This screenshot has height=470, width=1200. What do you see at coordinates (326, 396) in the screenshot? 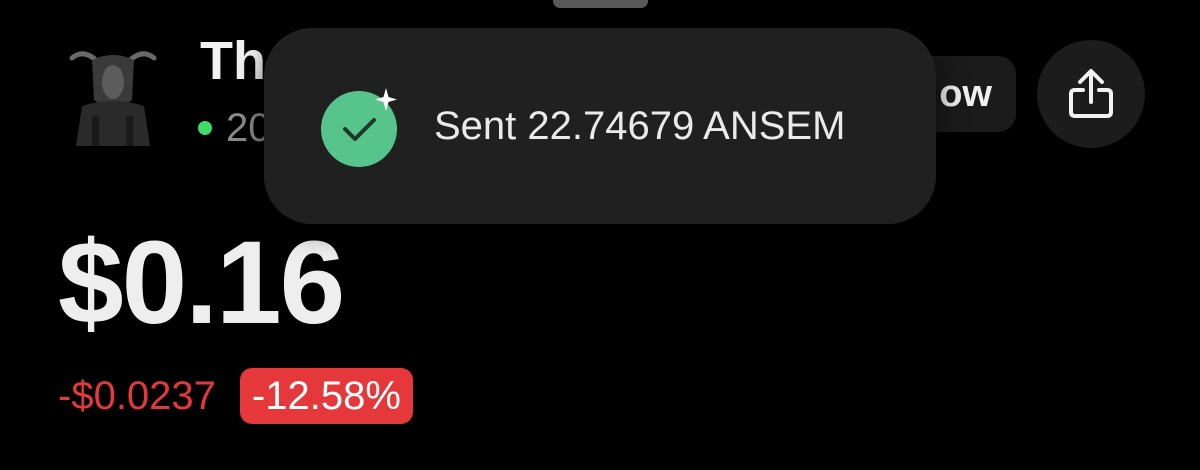
I see `price-change-percent-badge: -12.58%` at bounding box center [326, 396].